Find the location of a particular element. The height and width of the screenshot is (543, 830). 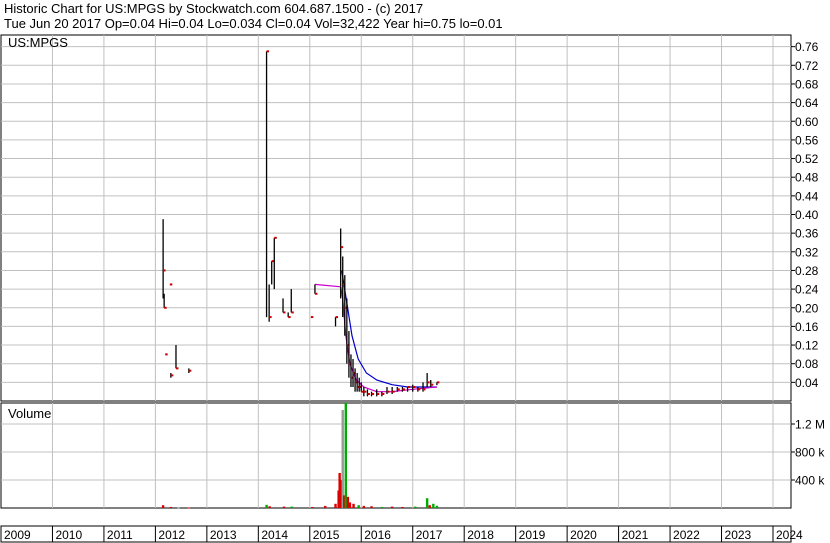

price-y-tick-label: 0.28 is located at coordinates (807, 271).